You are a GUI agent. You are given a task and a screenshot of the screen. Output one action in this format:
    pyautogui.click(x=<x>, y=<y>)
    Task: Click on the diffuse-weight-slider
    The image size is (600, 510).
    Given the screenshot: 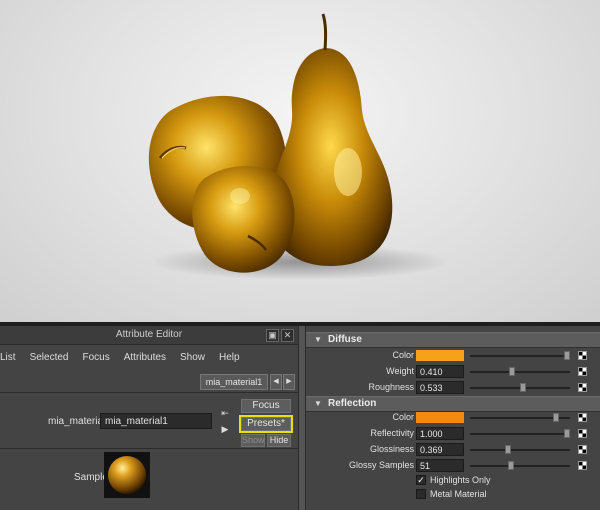 What is the action you would take?
    pyautogui.click(x=520, y=371)
    